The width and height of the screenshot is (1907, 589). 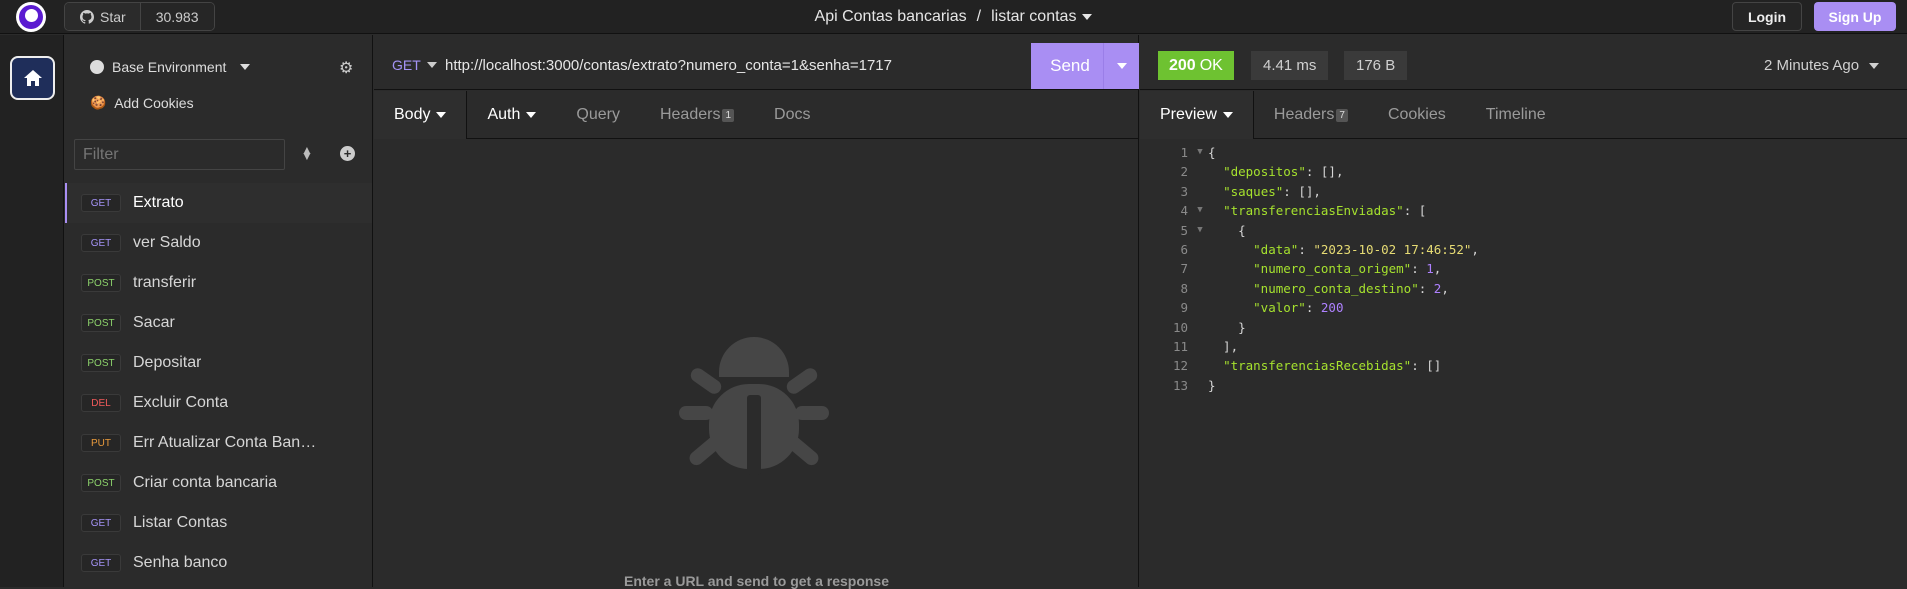 I want to click on tab-cookies: Cookies, so click(x=1417, y=115).